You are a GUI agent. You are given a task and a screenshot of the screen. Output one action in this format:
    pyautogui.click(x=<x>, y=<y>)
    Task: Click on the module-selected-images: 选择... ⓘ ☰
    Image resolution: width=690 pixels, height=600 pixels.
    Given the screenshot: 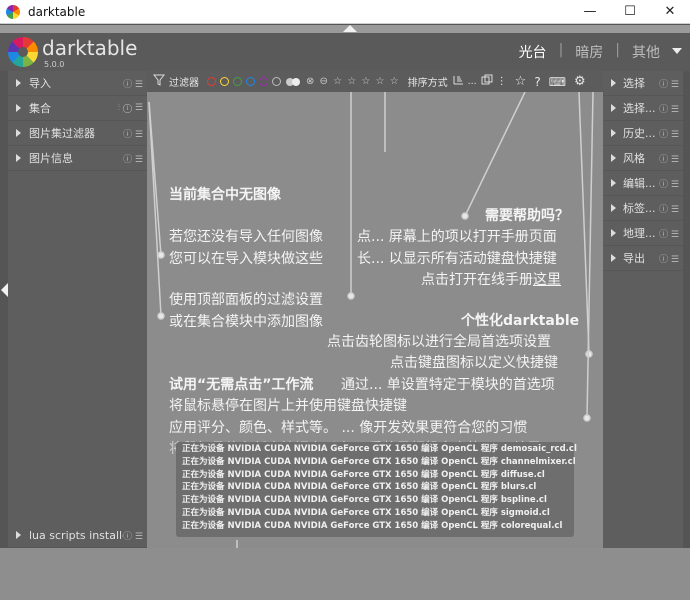 What is the action you would take?
    pyautogui.click(x=643, y=108)
    